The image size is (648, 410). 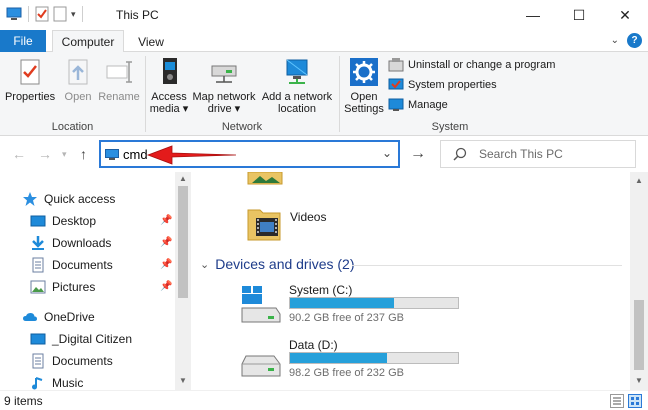 What do you see at coordinates (135, 154) in the screenshot?
I see `address-input: cmd` at bounding box center [135, 154].